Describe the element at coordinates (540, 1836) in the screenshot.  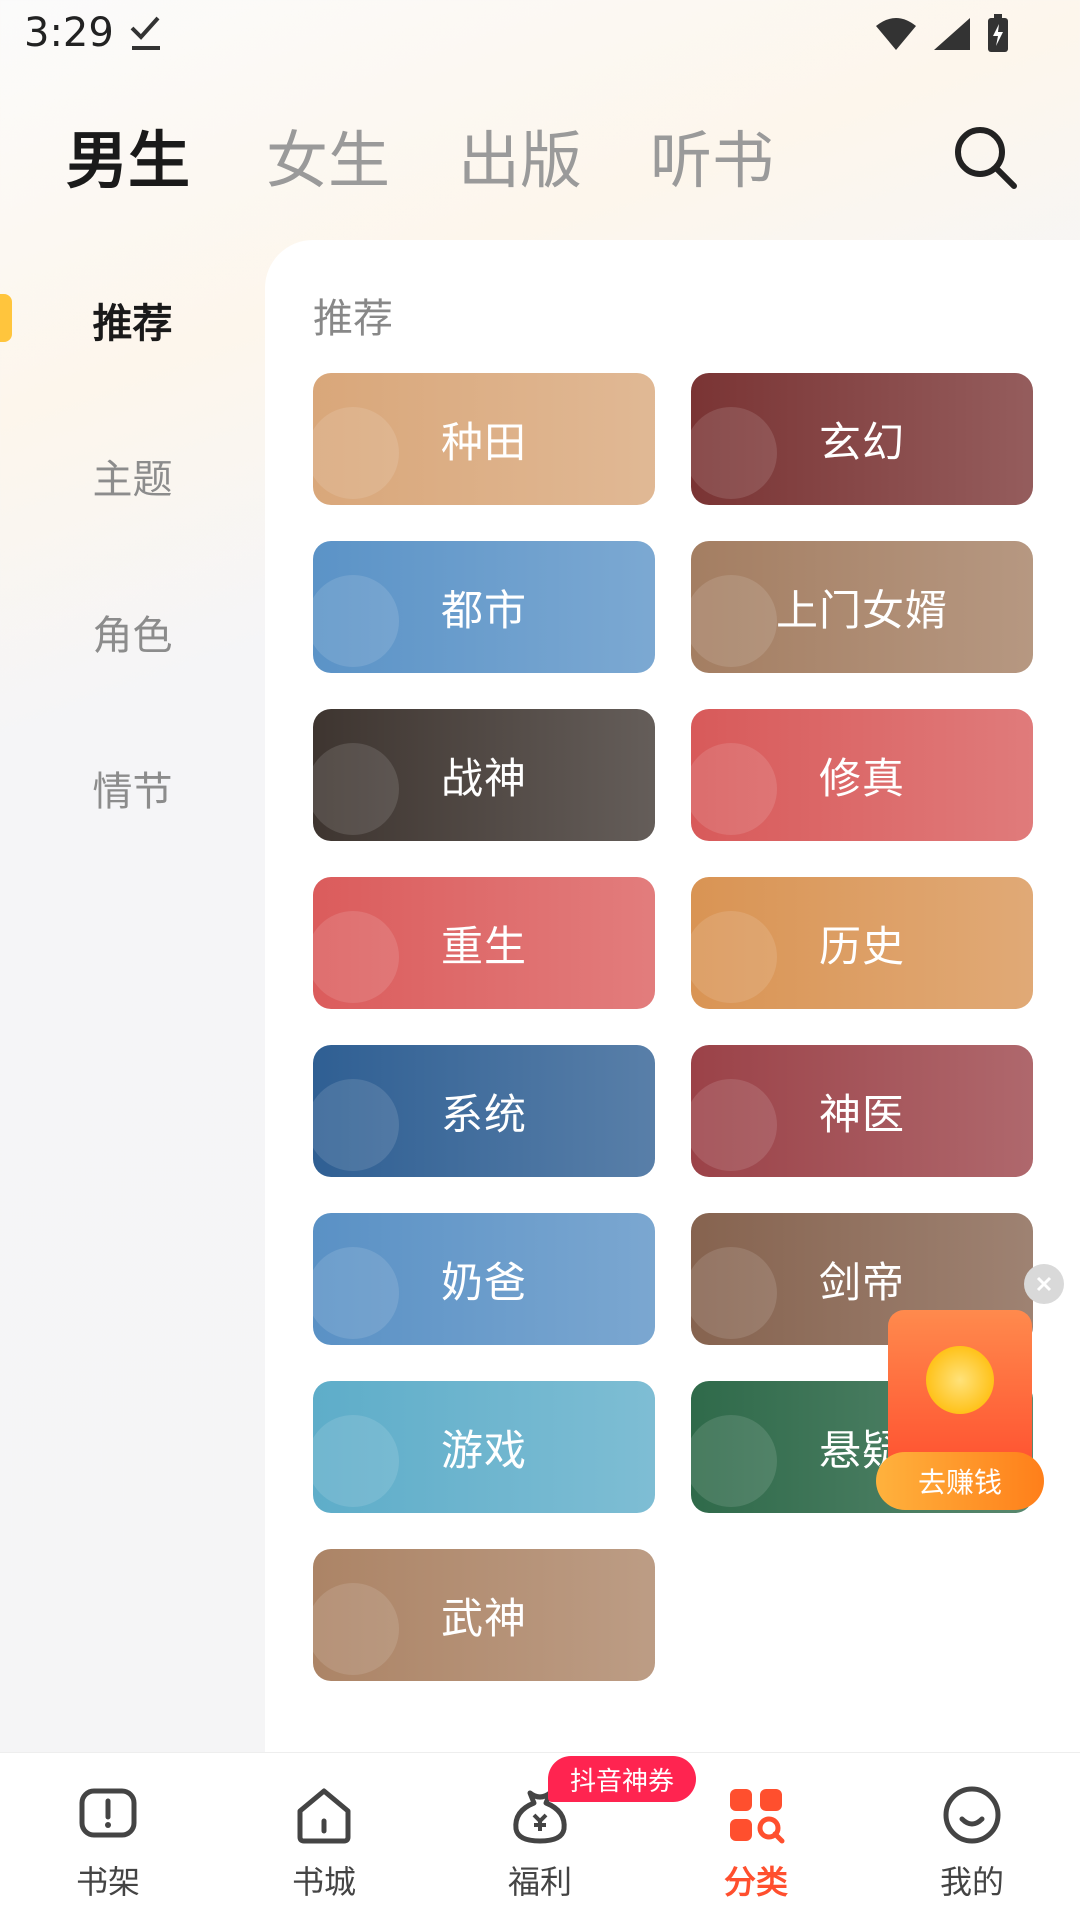
I see `bottom-nav: 书架 书城 福利 分类 我的` at that location.